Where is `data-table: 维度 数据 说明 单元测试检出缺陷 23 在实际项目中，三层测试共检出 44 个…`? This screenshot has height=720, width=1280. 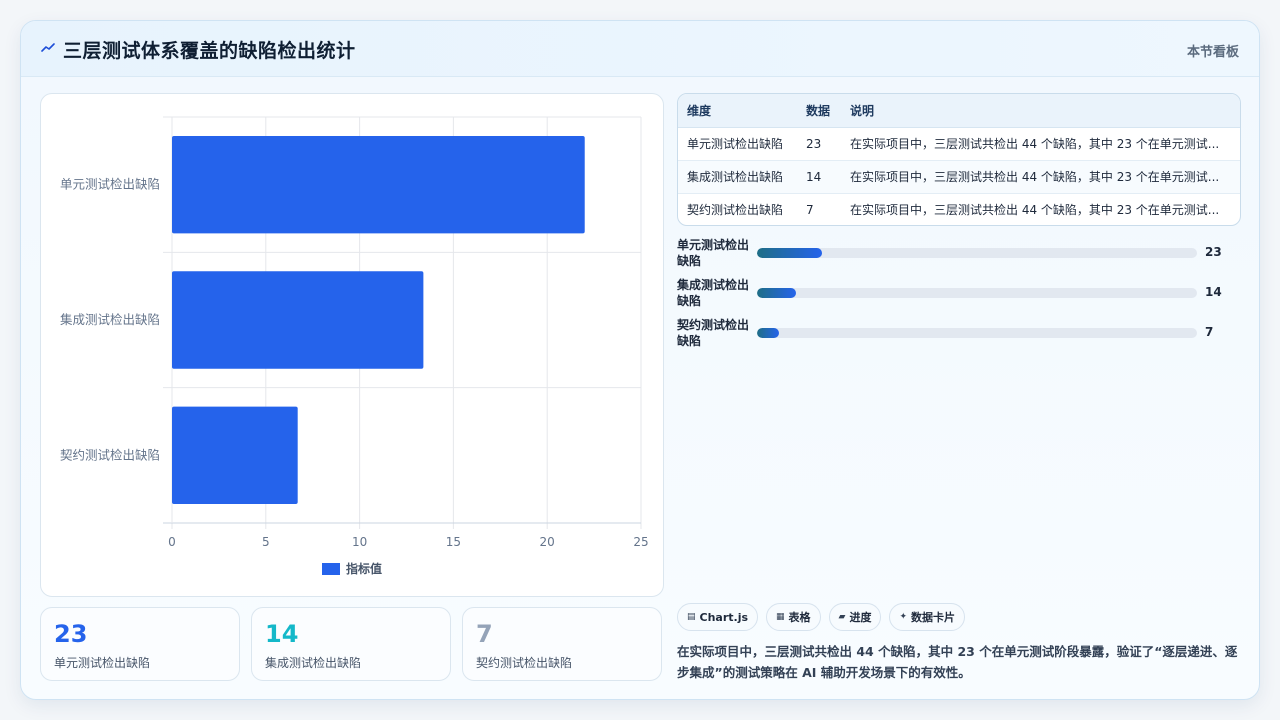 data-table: 维度 数据 说明 单元测试检出缺陷 23 在实际项目中，三层测试共检出 44 个… is located at coordinates (959, 159).